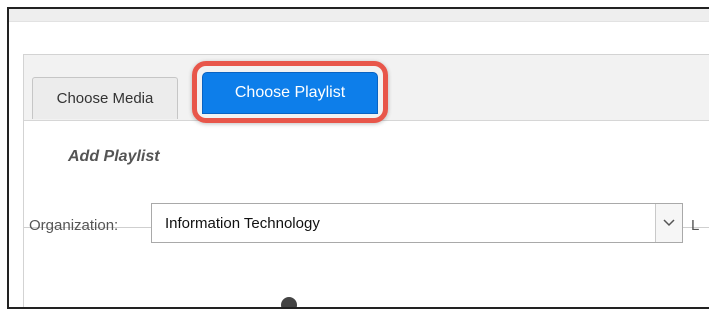 The height and width of the screenshot is (312, 712). I want to click on organization-select-value: Information Technology, so click(242, 223).